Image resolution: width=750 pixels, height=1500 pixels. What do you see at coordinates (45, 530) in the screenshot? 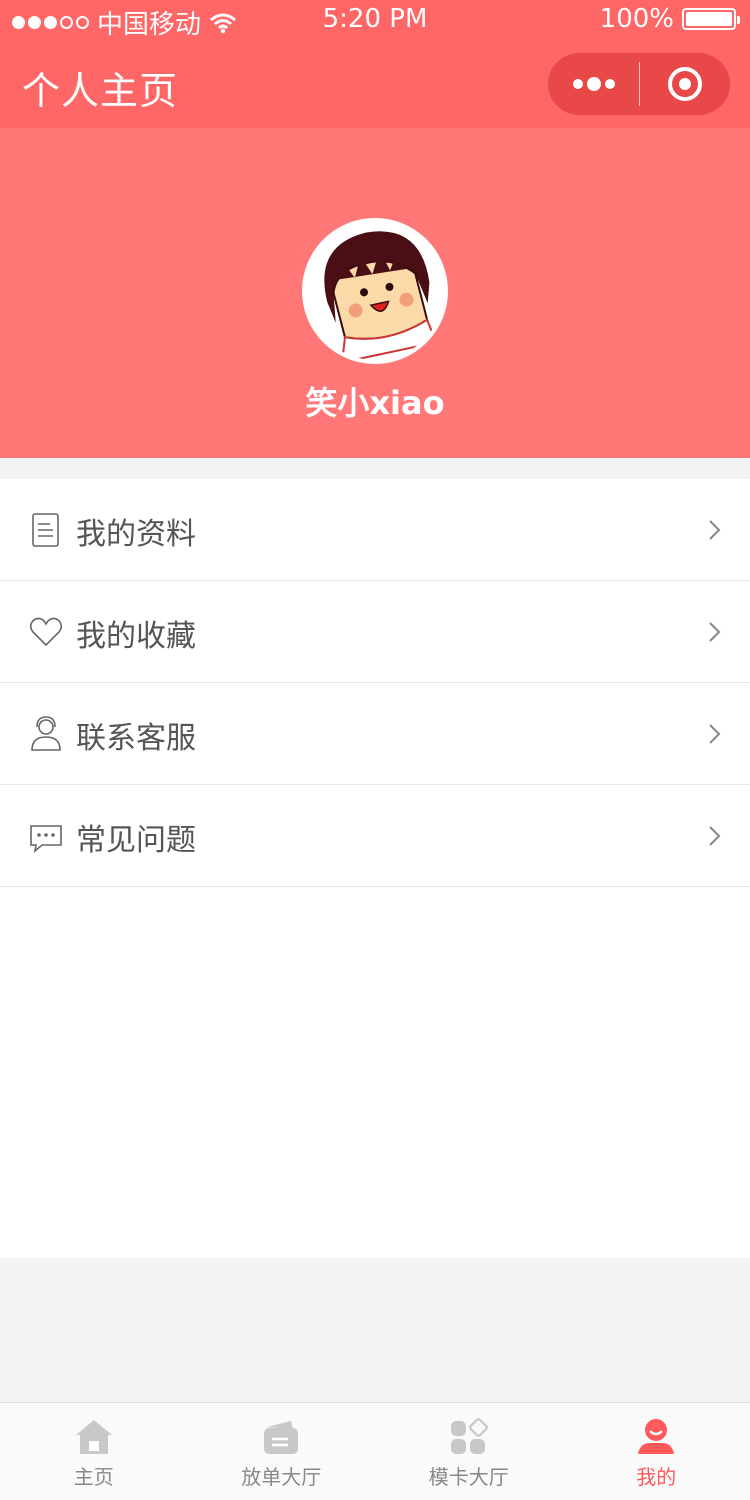
I see `document-icon` at bounding box center [45, 530].